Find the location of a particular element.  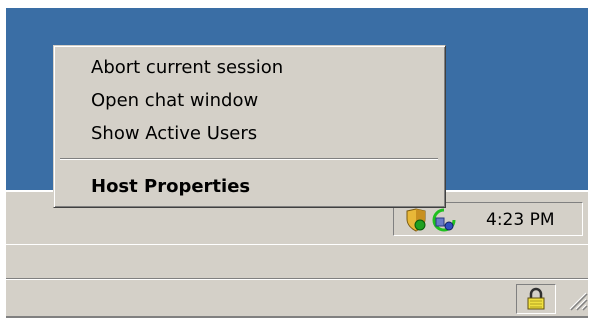

lock-panel is located at coordinates (536, 299).